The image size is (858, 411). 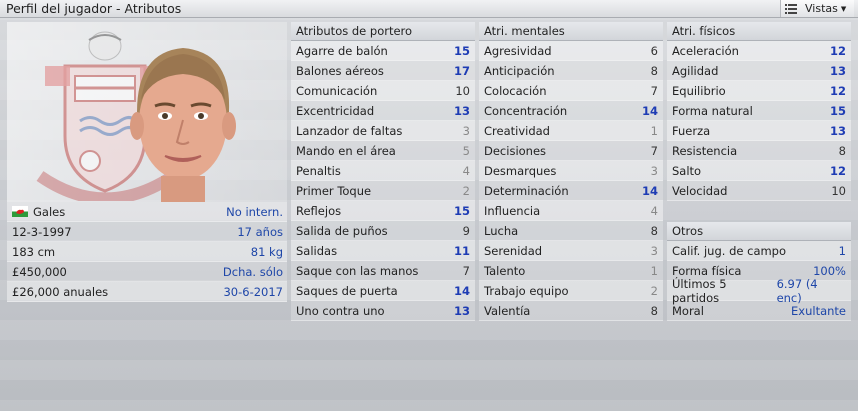 What do you see at coordinates (712, 110) in the screenshot?
I see `attribute-label: Forma natural` at bounding box center [712, 110].